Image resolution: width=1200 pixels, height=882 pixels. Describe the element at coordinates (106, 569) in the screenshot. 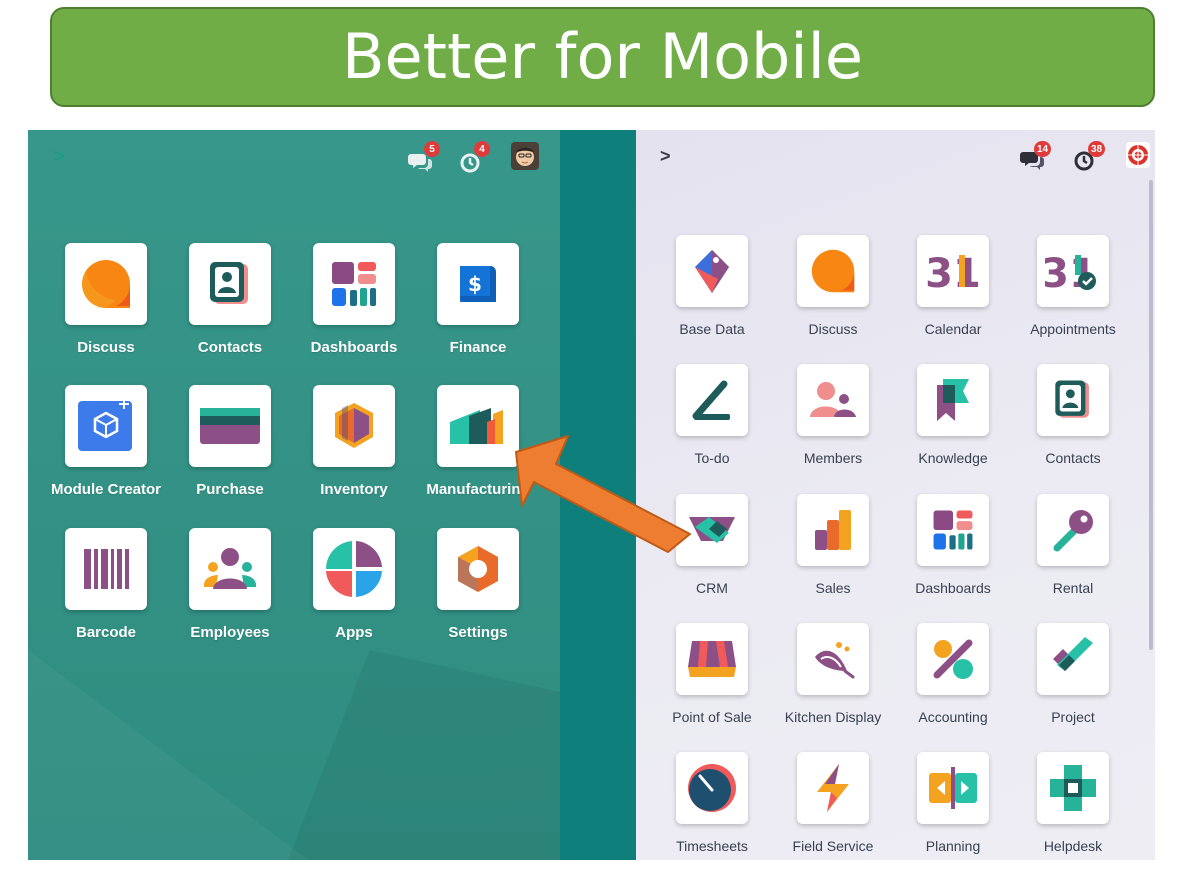

I see `barcode-icon` at that location.